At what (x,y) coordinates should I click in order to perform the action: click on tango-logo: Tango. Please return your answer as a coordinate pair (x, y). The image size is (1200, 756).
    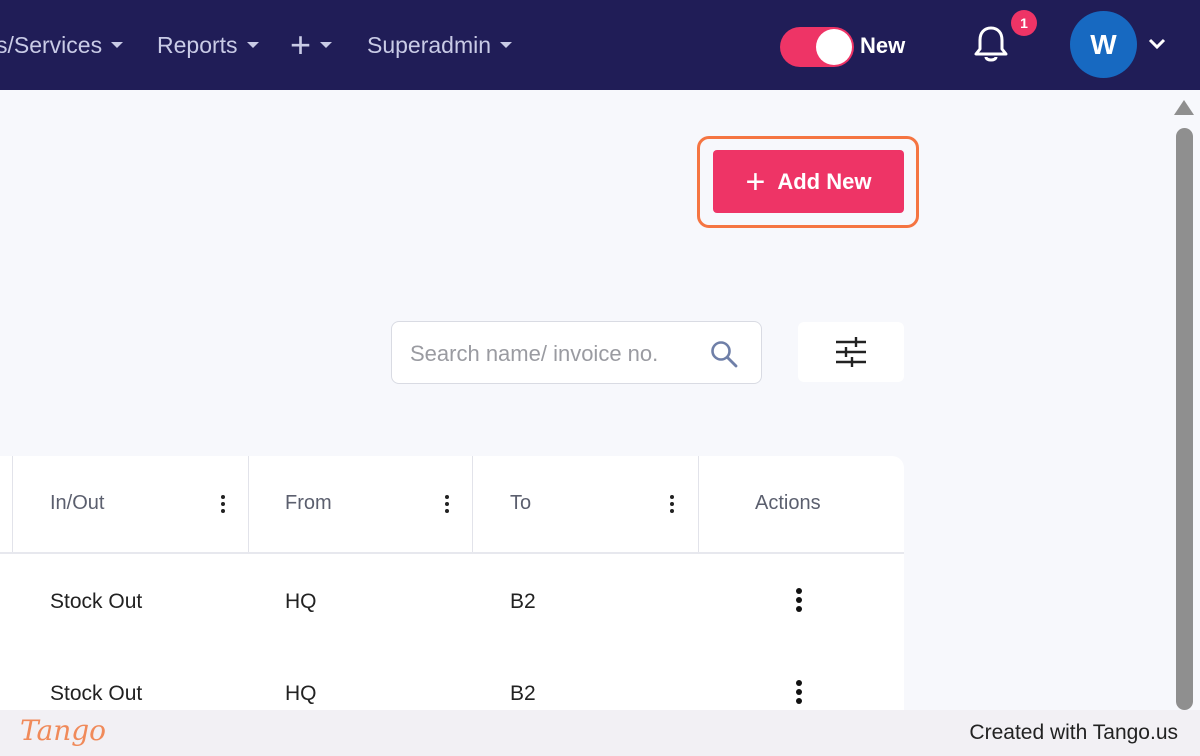
    Looking at the image, I should click on (63, 730).